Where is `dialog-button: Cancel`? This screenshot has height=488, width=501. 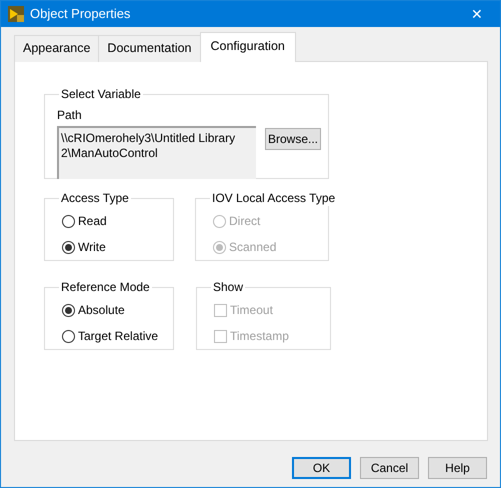 dialog-button: Cancel is located at coordinates (389, 468).